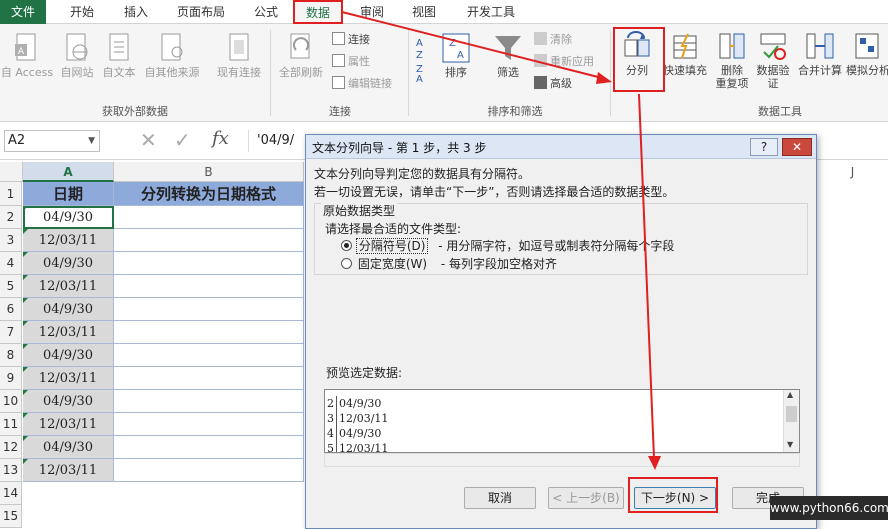 Image resolution: width=888 pixels, height=529 pixels. I want to click on preview-box: 2 04/9/30 3 12/03/11 4 04/9/30 5 12/03/11 ▲ ▼, so click(562, 421).